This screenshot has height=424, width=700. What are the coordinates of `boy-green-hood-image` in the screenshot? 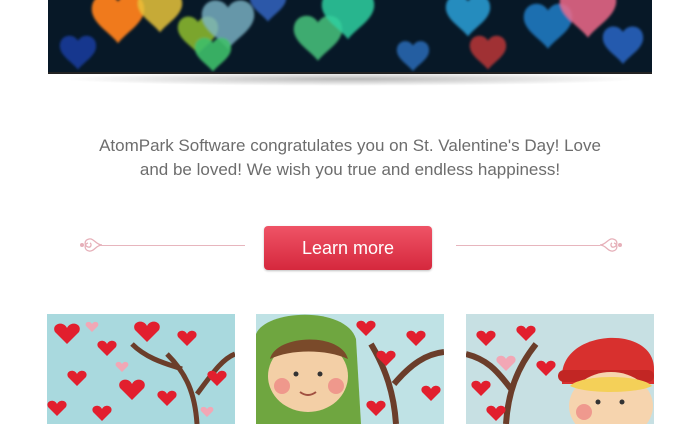 It's located at (350, 369).